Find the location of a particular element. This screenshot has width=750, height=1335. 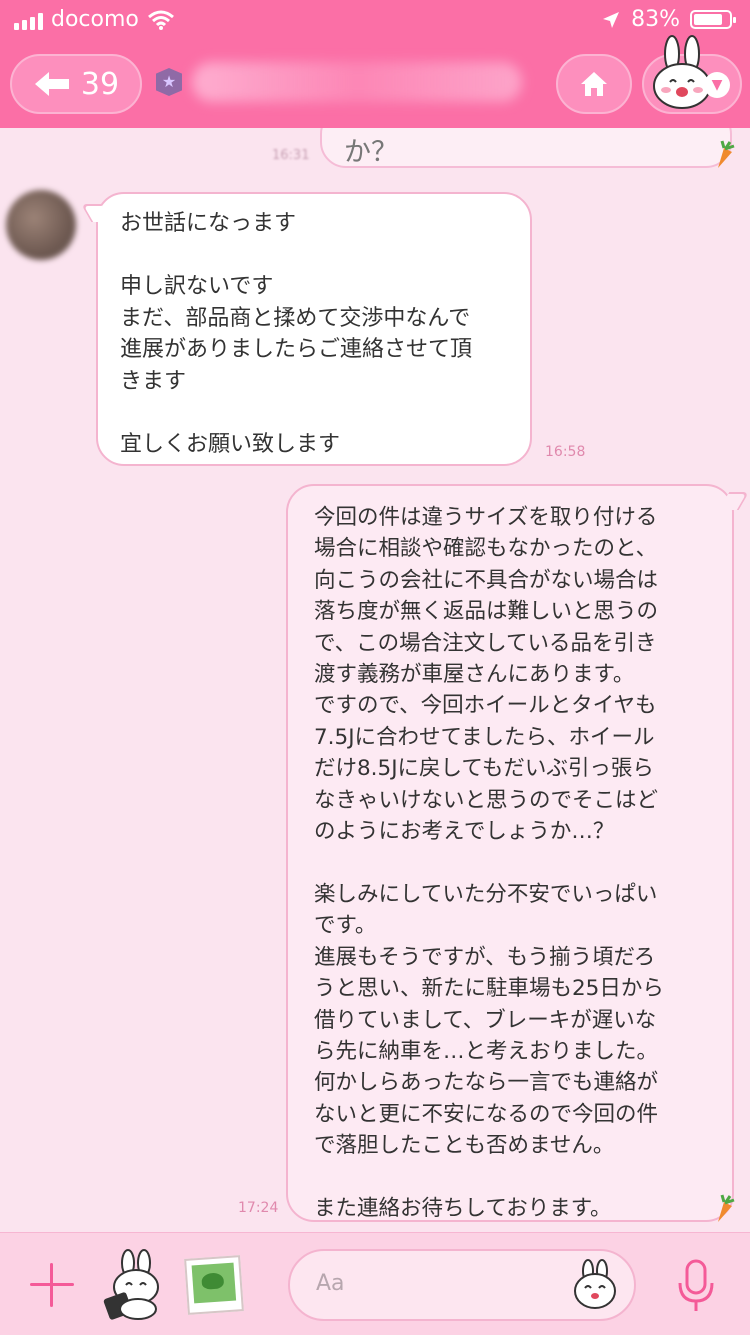

back-button: 39 is located at coordinates (76, 84).